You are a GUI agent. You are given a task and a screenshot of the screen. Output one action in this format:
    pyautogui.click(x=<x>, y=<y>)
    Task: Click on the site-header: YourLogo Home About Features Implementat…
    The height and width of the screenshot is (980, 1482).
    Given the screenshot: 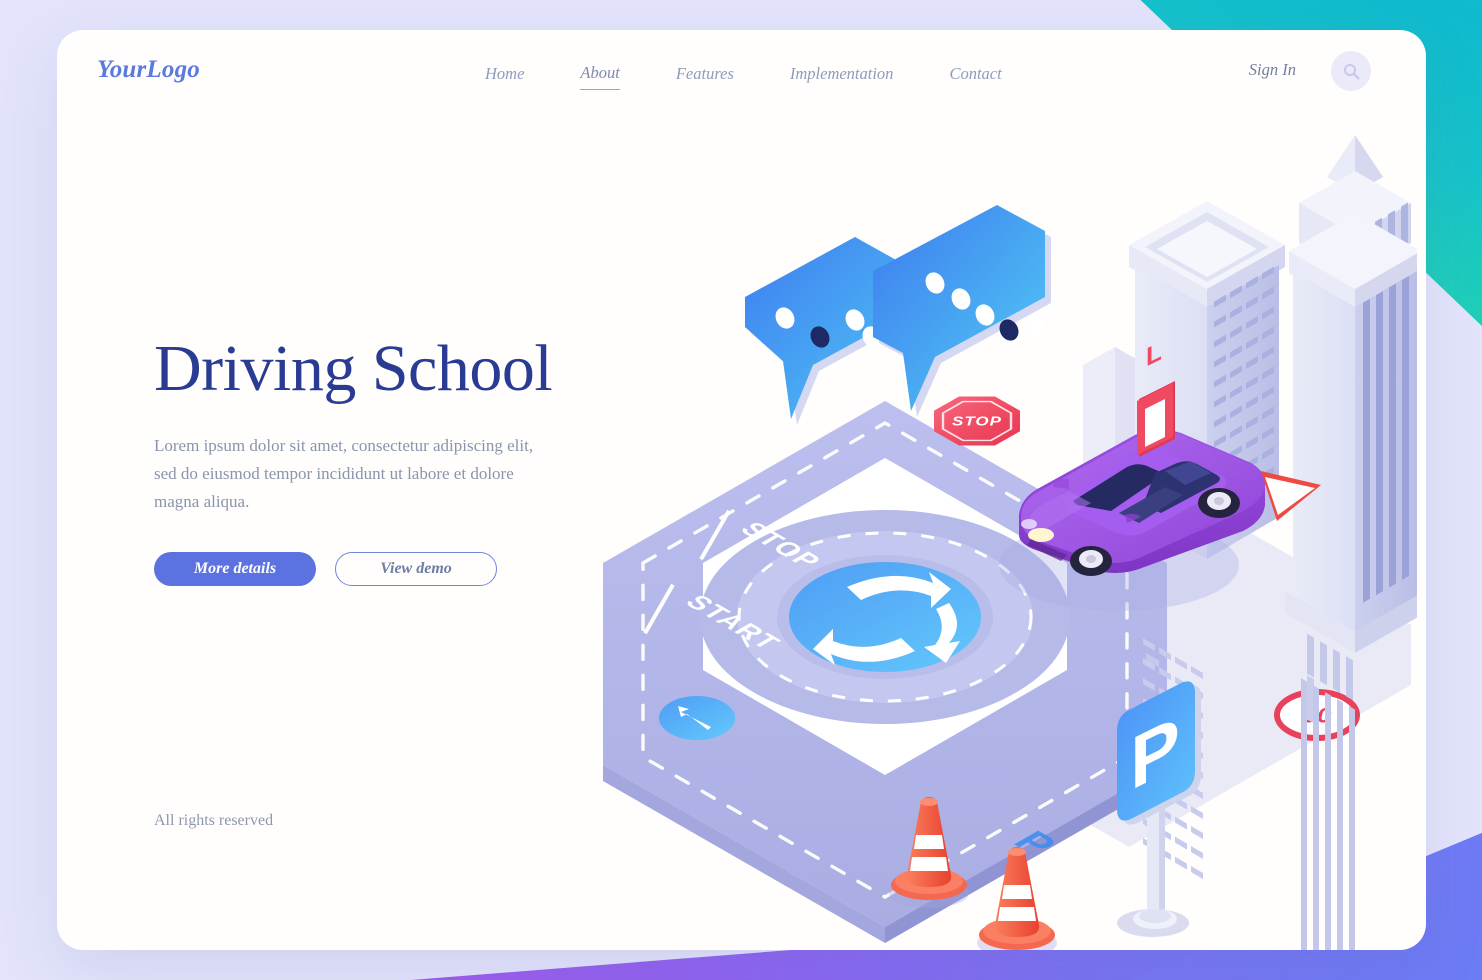 What is the action you would take?
    pyautogui.click(x=741, y=76)
    